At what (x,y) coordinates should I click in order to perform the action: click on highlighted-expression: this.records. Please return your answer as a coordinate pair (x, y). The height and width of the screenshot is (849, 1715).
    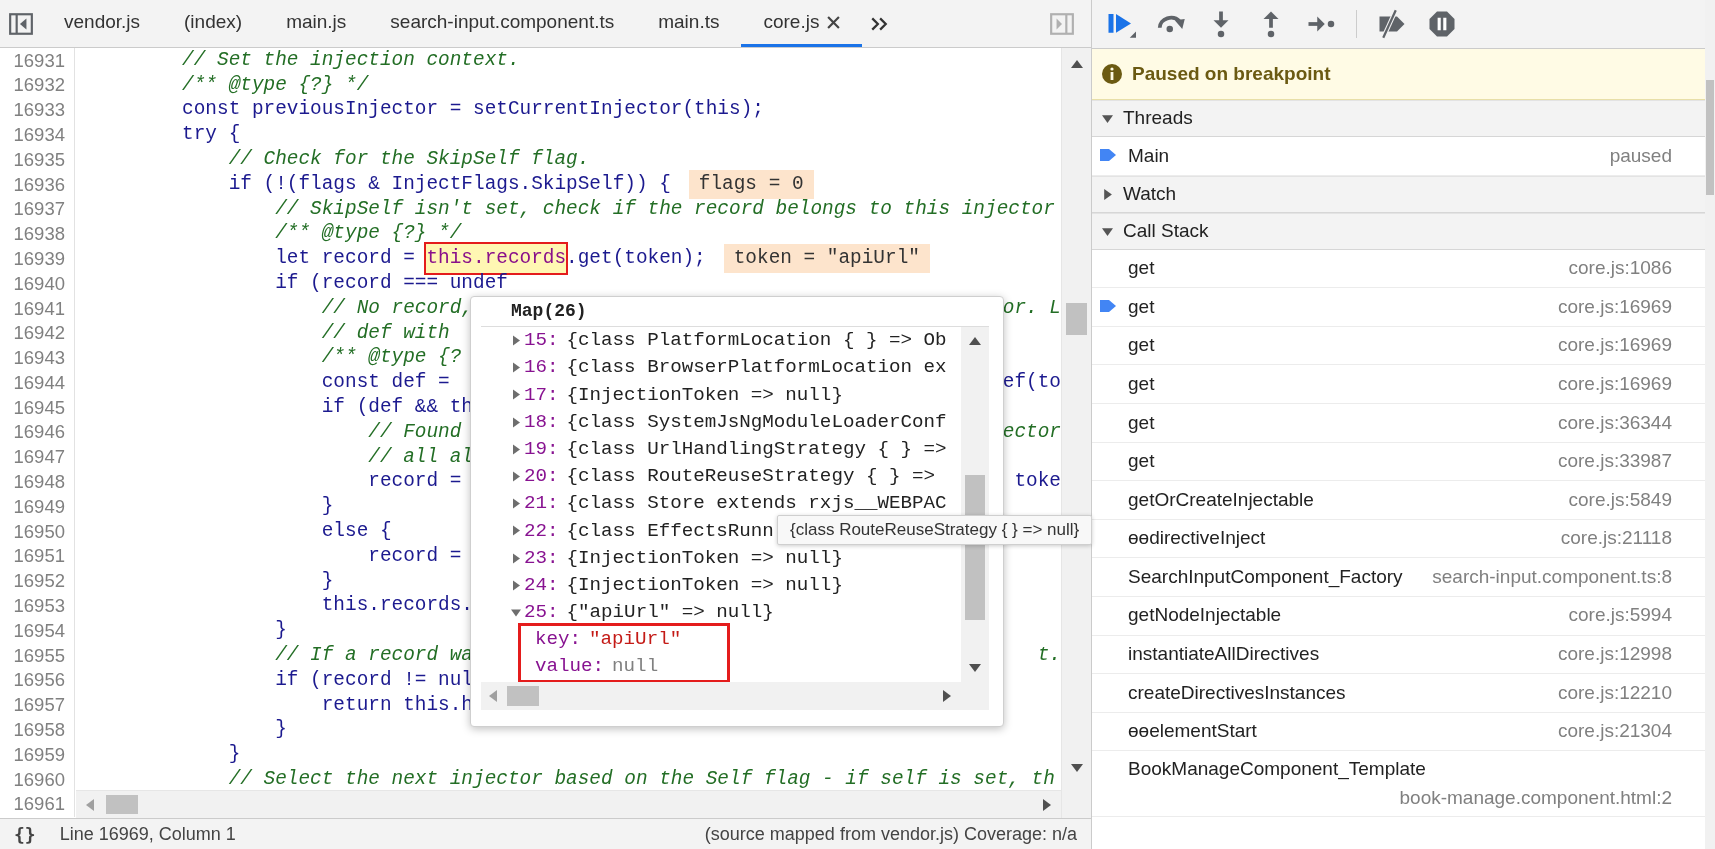
    Looking at the image, I should click on (496, 259).